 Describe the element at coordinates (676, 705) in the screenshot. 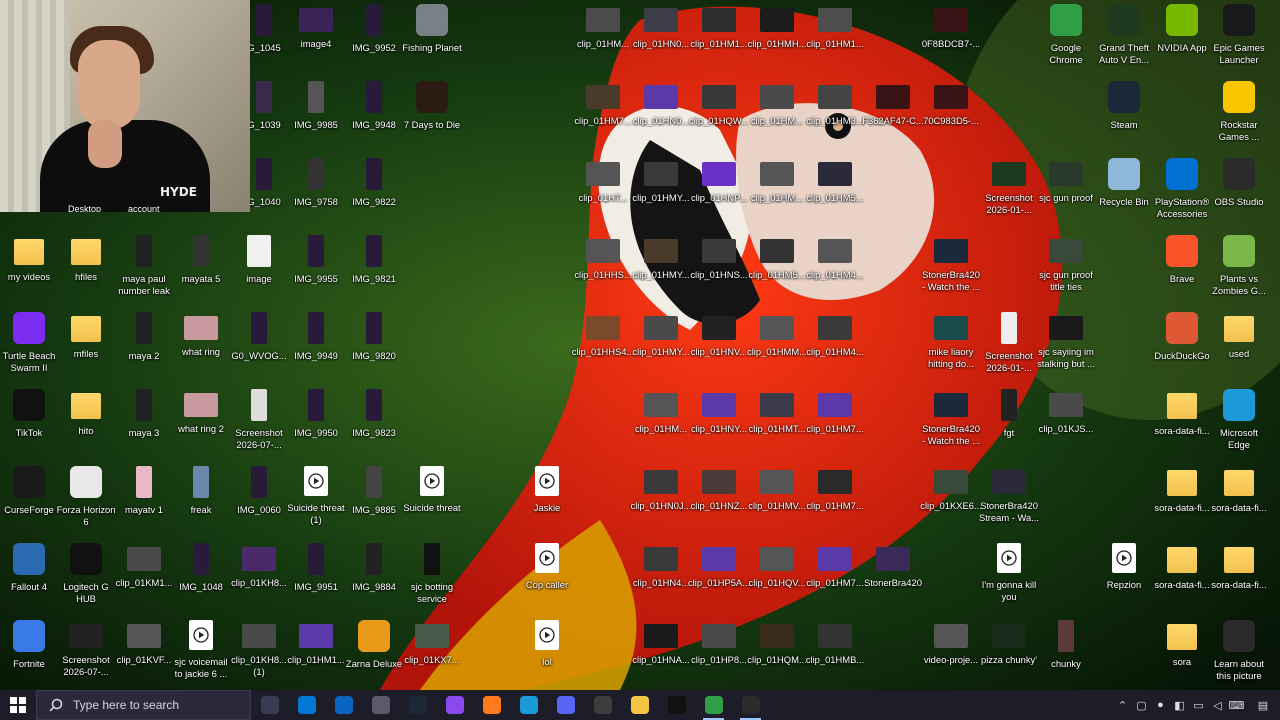

I see `taskbar-app-tiktok` at that location.